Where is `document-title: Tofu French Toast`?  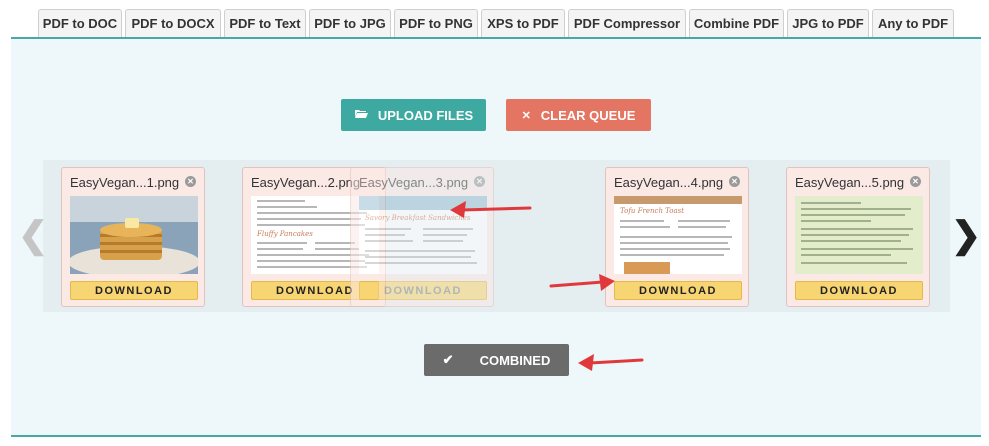 document-title: Tofu French Toast is located at coordinates (652, 211).